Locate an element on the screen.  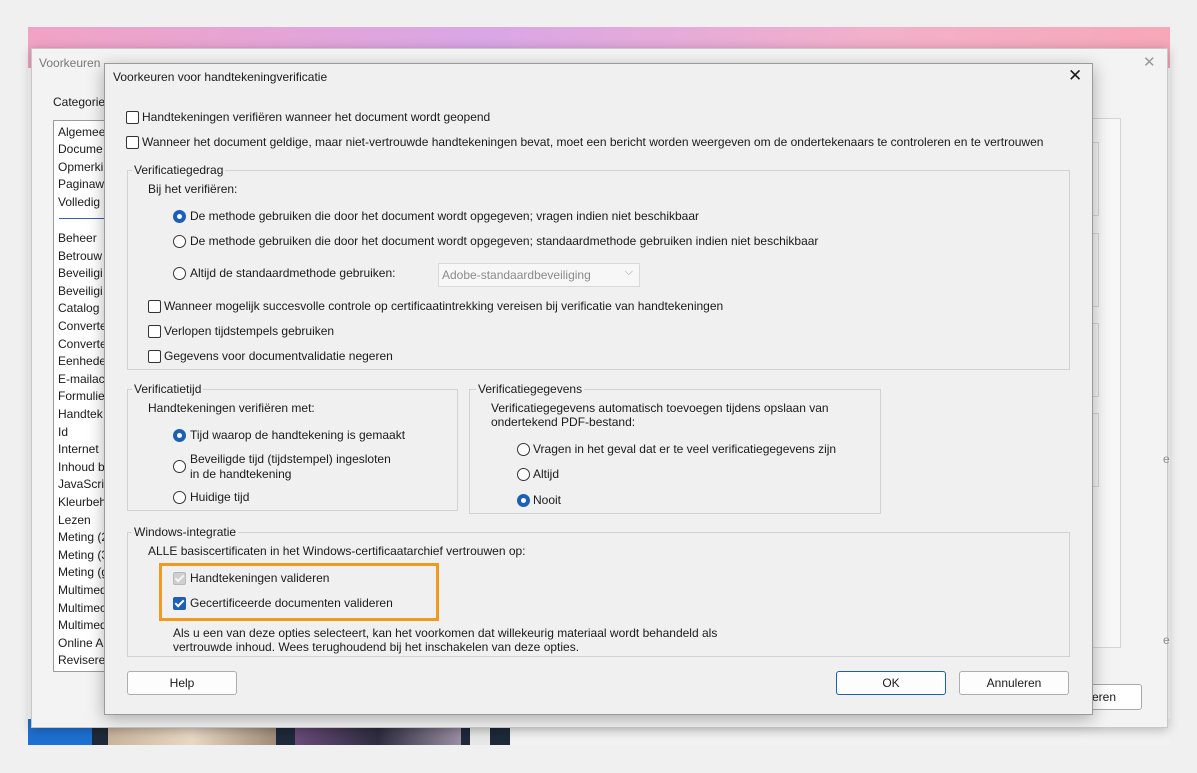
category-item: E-mailac is located at coordinates (81, 379).